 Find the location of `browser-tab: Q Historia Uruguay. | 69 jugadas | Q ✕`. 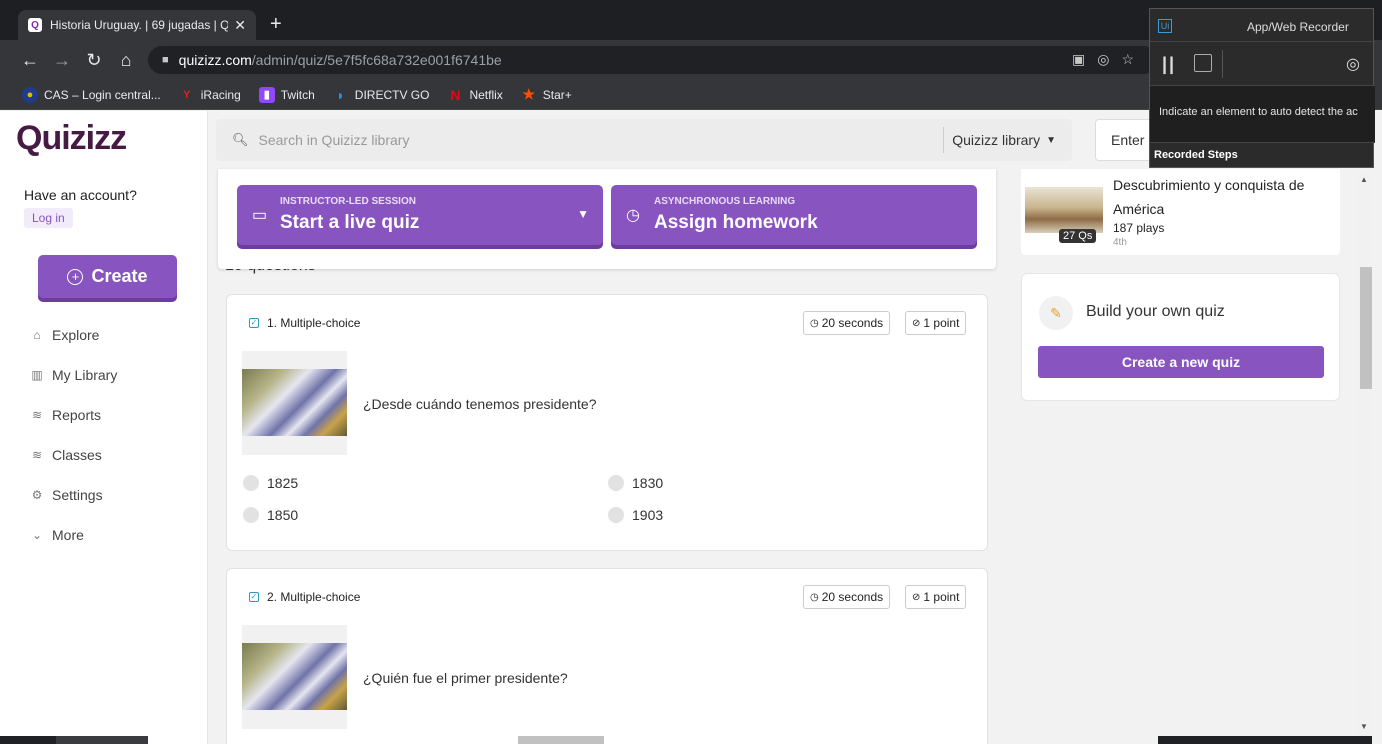

browser-tab: Q Historia Uruguay. | 69 jugadas | Q ✕ is located at coordinates (137, 25).